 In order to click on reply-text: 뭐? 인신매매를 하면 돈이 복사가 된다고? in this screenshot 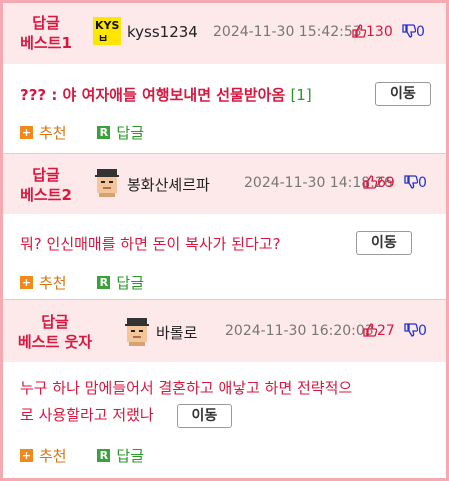, I will do `click(150, 244)`.